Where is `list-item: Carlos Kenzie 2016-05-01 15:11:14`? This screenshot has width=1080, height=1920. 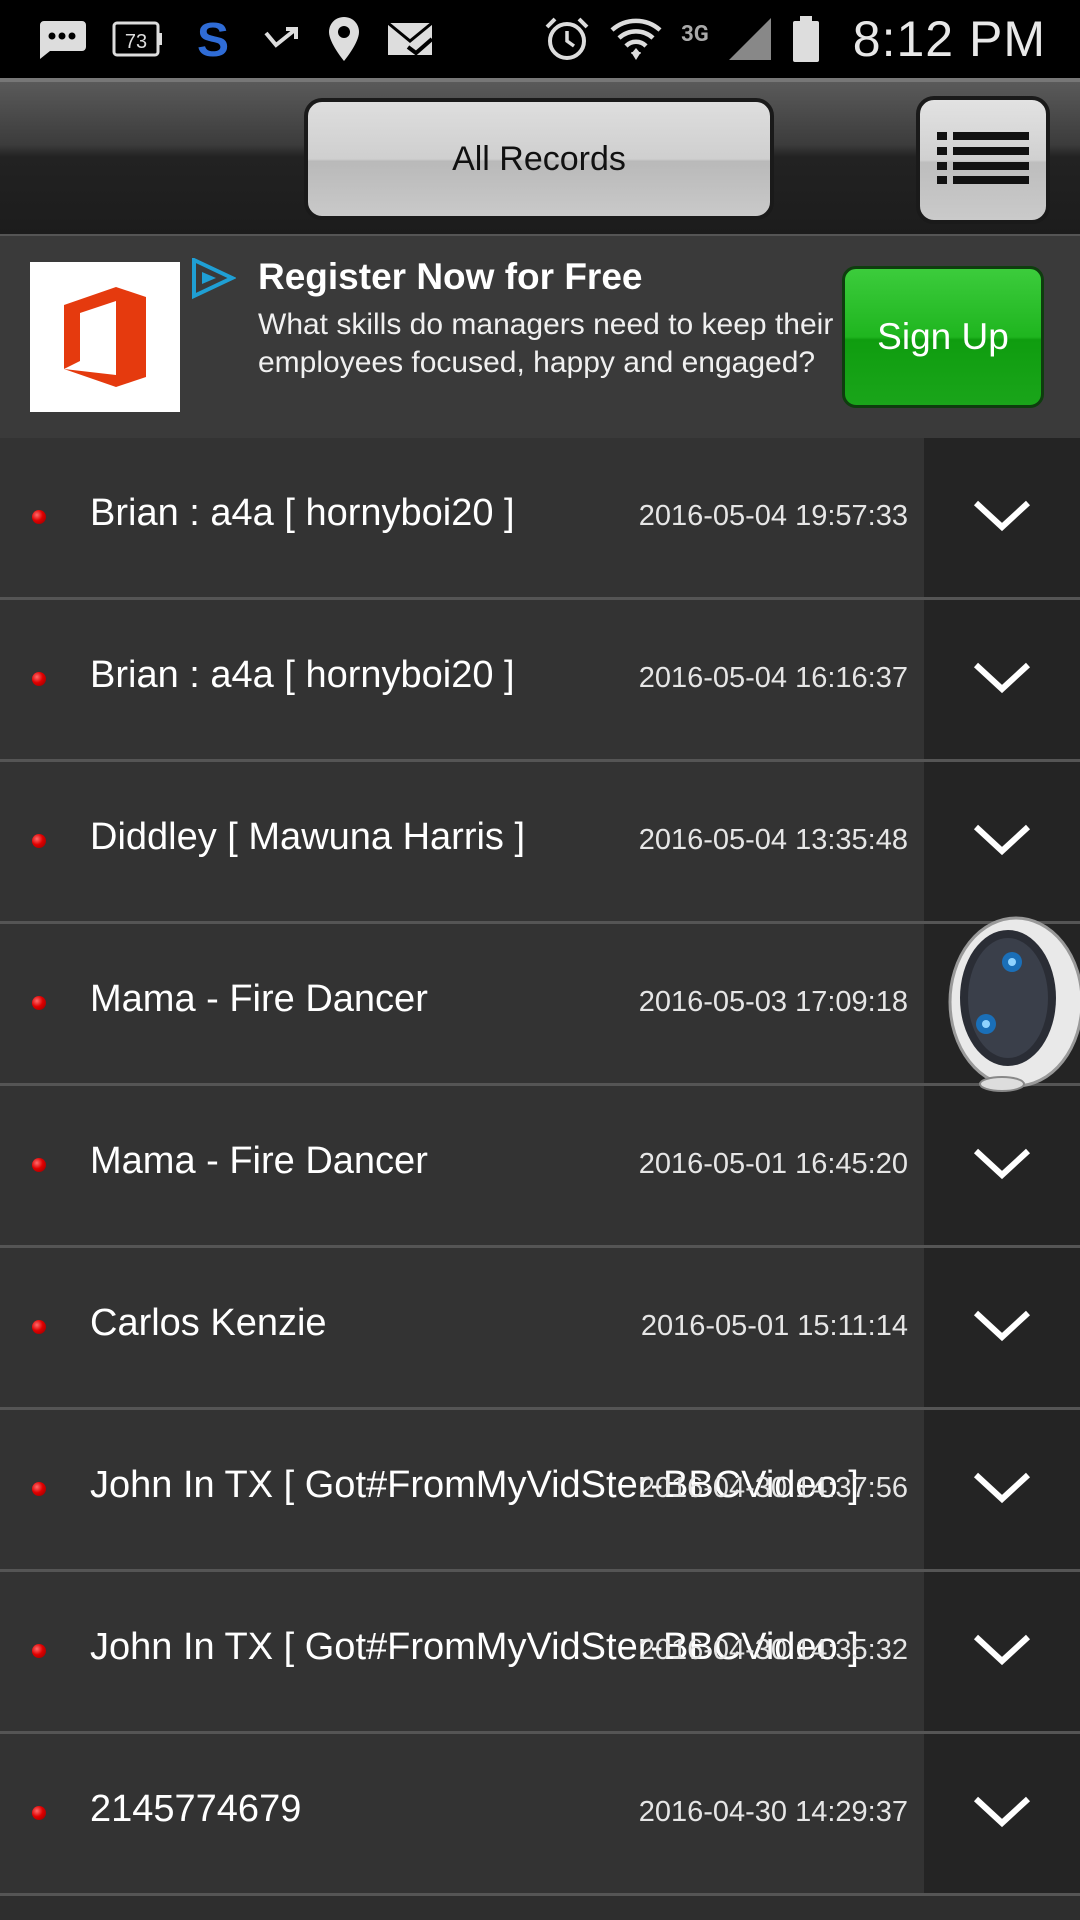
list-item: Carlos Kenzie 2016-05-01 15:11:14 is located at coordinates (540, 1329).